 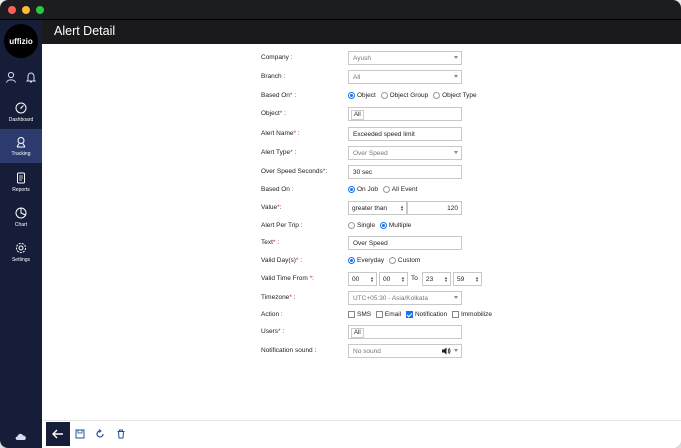 I want to click on from-hour-value: 00, so click(x=356, y=279).